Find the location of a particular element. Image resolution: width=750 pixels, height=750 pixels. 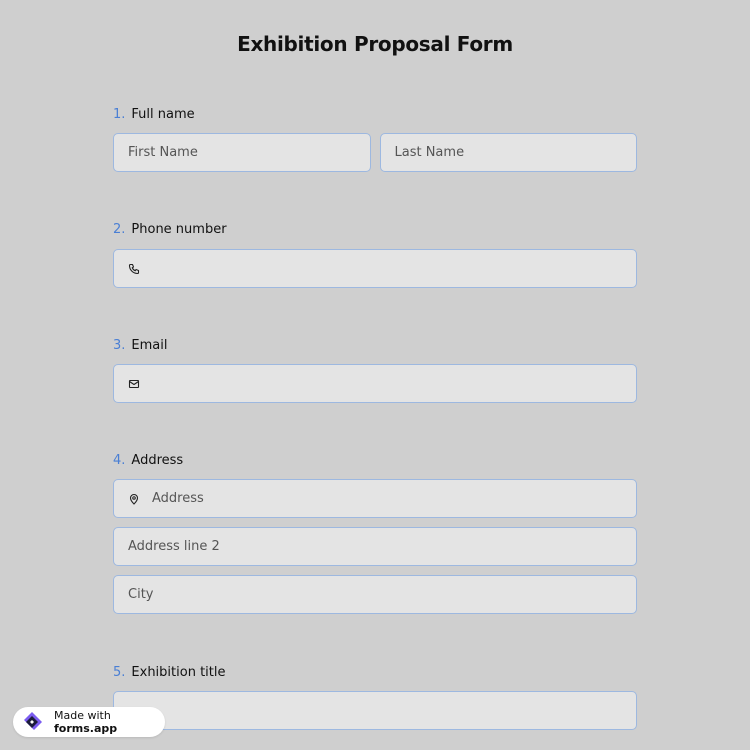

question-label: 1. Full name is located at coordinates (375, 115).